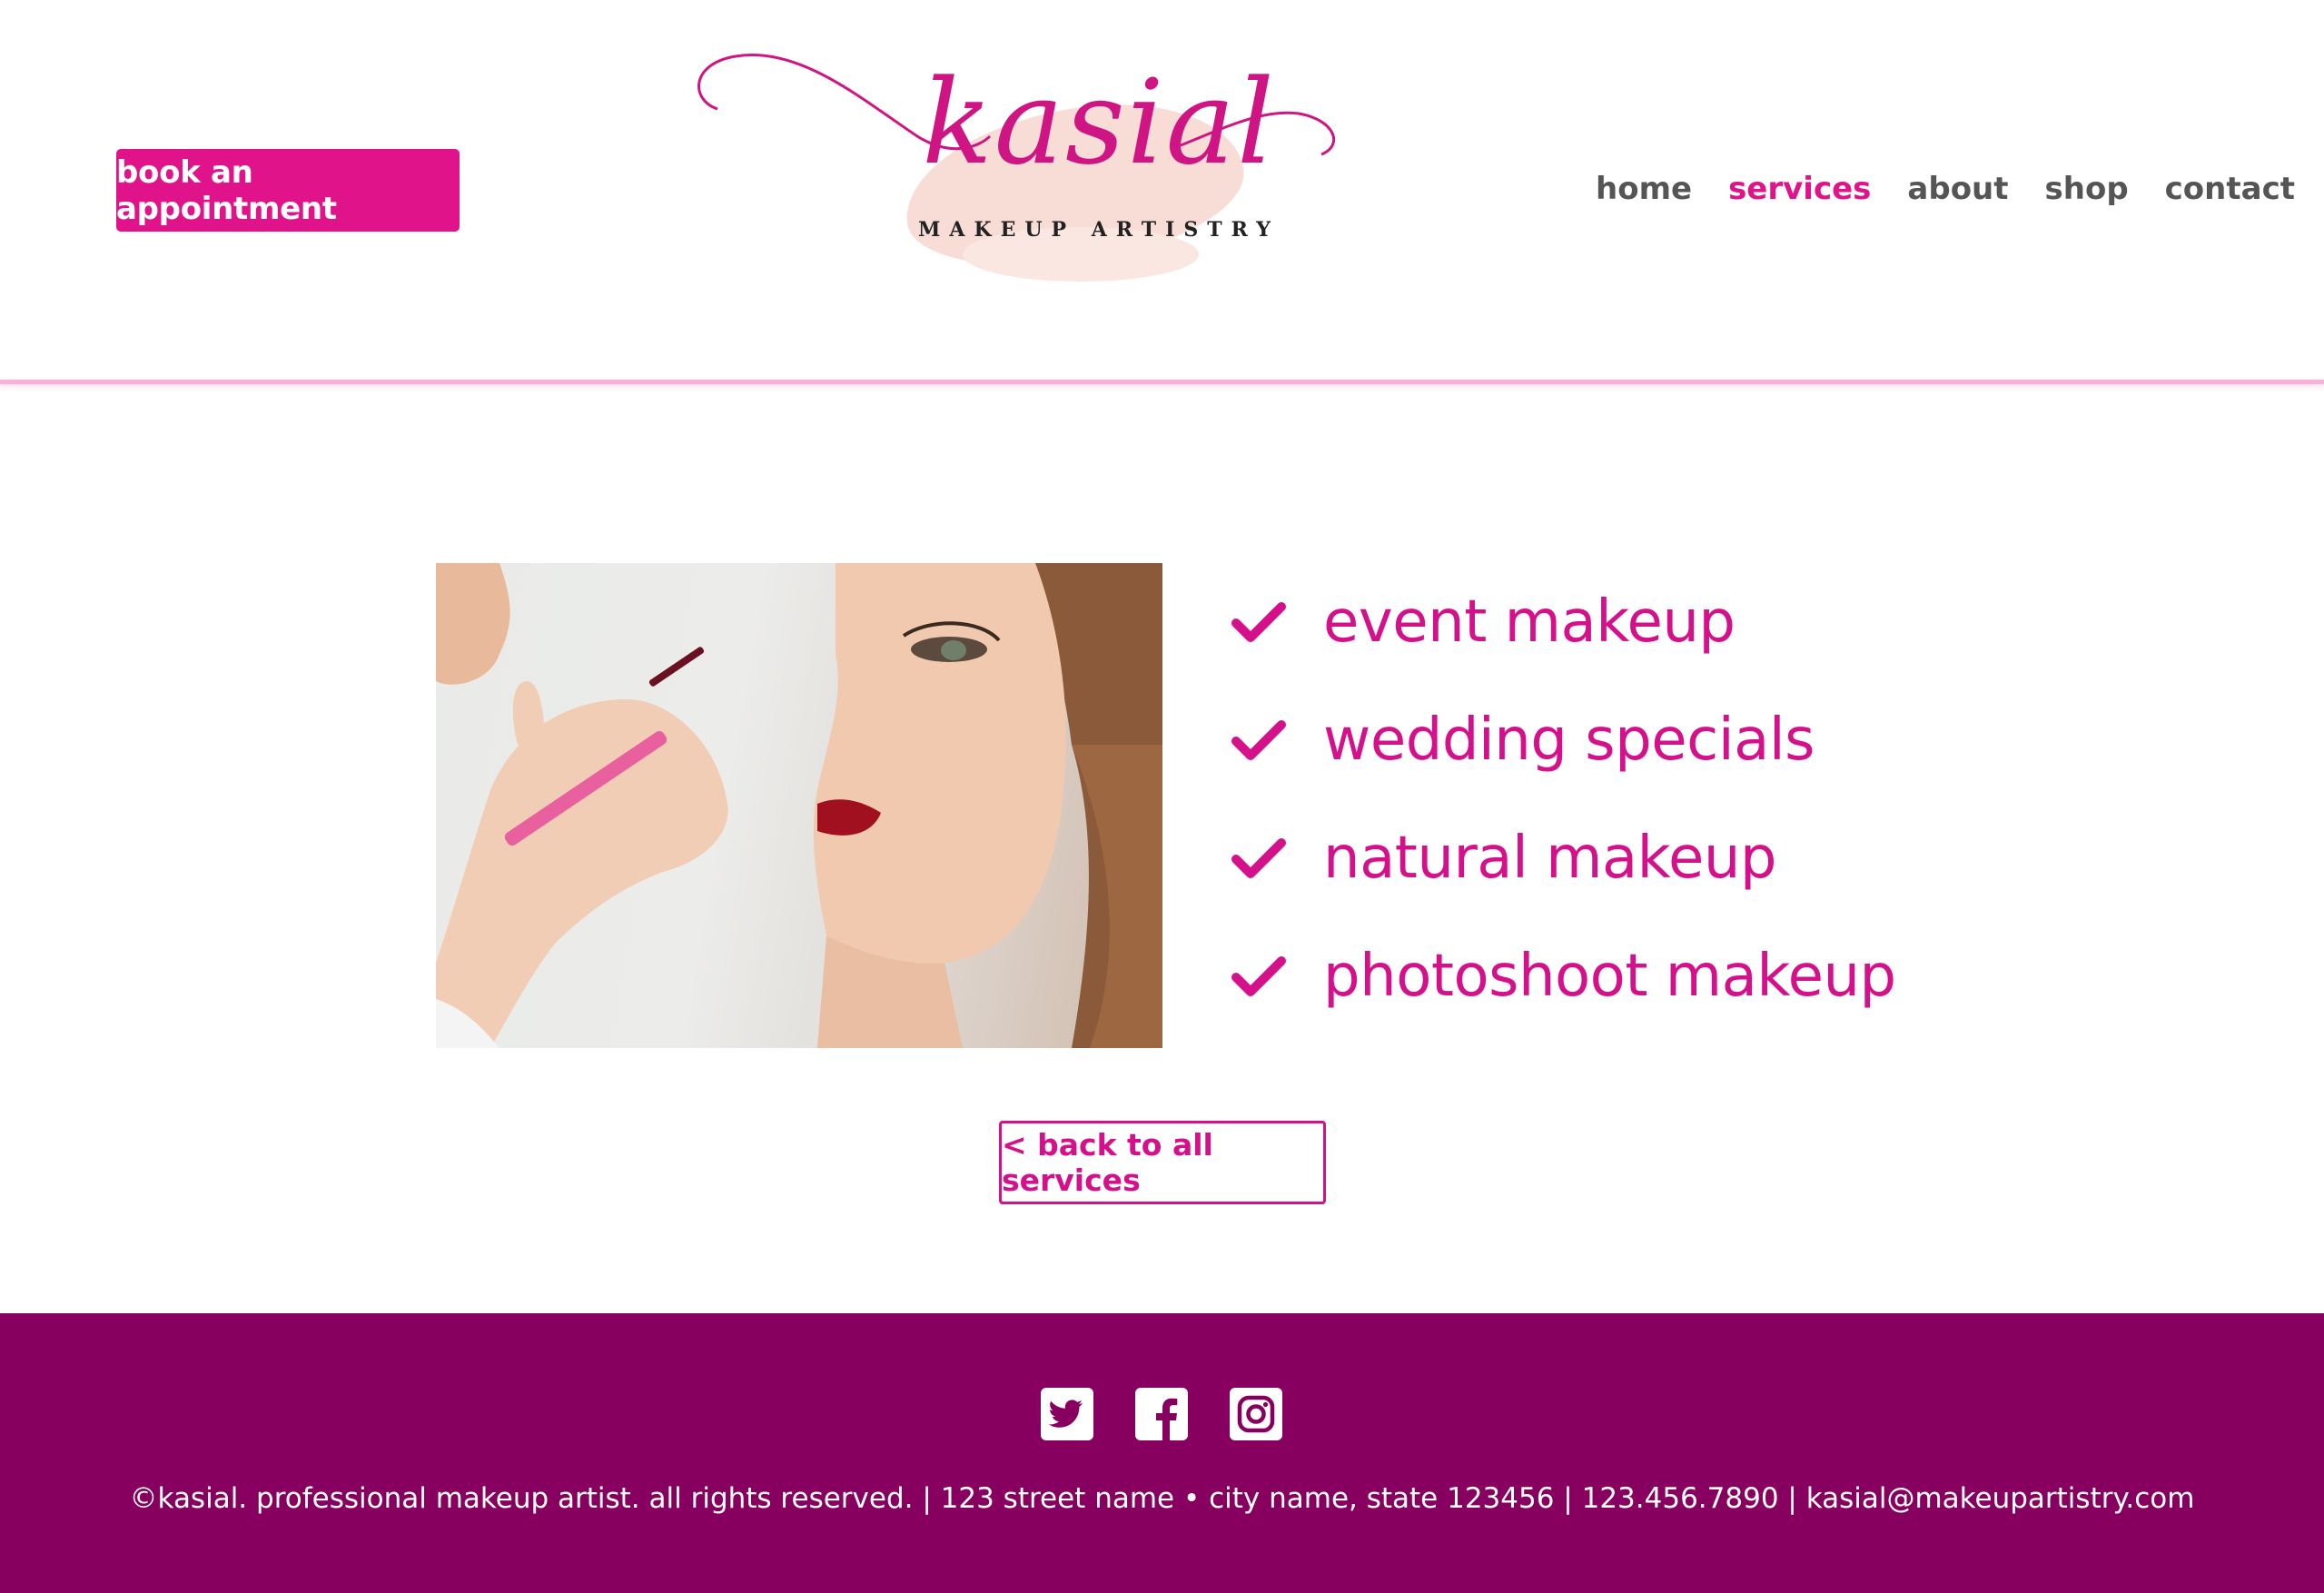  I want to click on service-label: photoshoot makeup, so click(1609, 976).